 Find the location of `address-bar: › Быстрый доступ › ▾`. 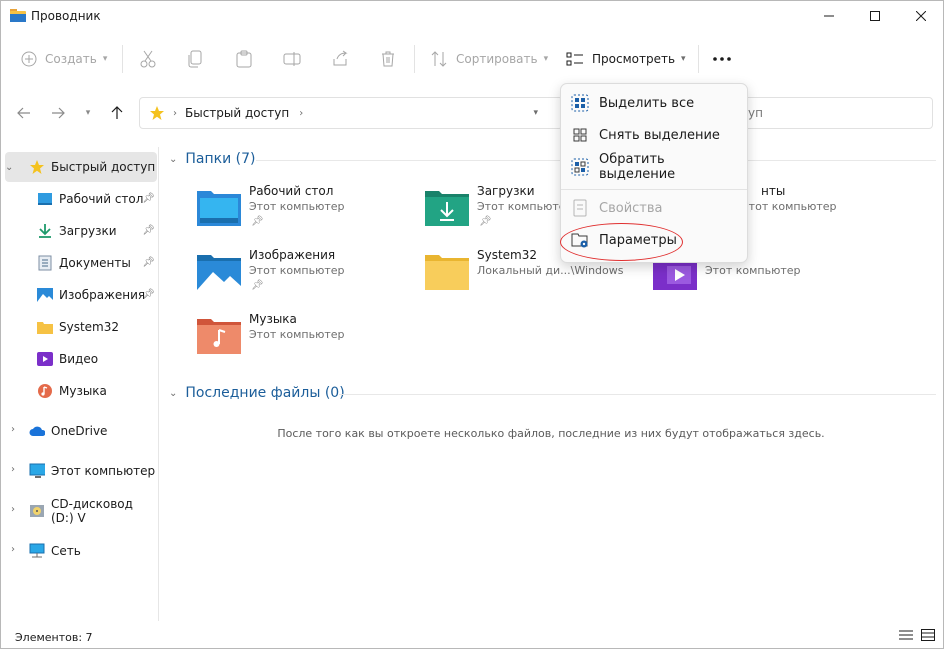

address-bar: › Быстрый доступ › ▾ is located at coordinates (351, 113).